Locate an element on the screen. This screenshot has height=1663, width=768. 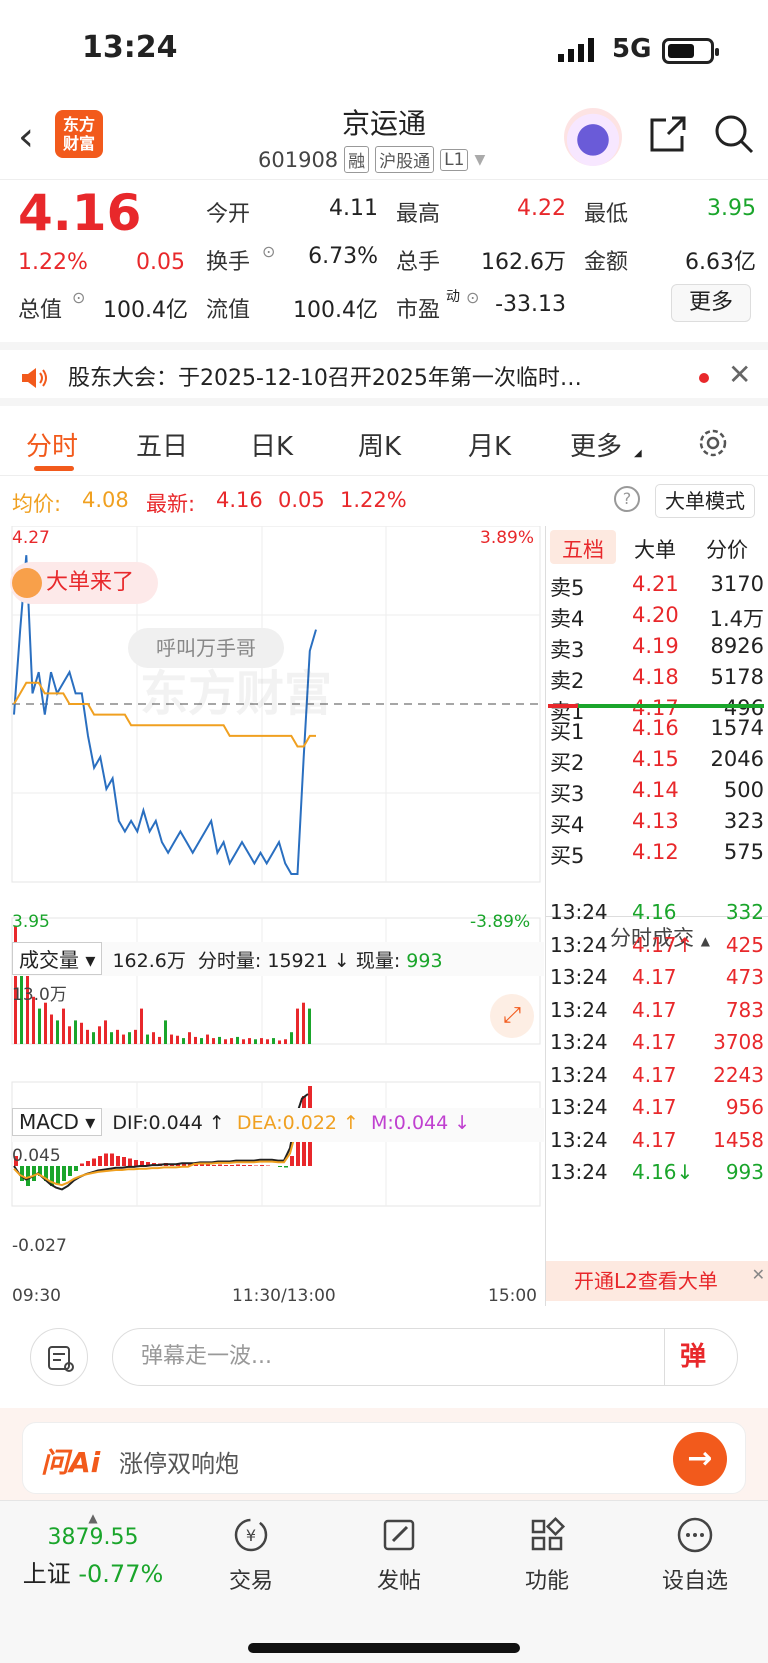
help-icon: ? is located at coordinates (627, 499).